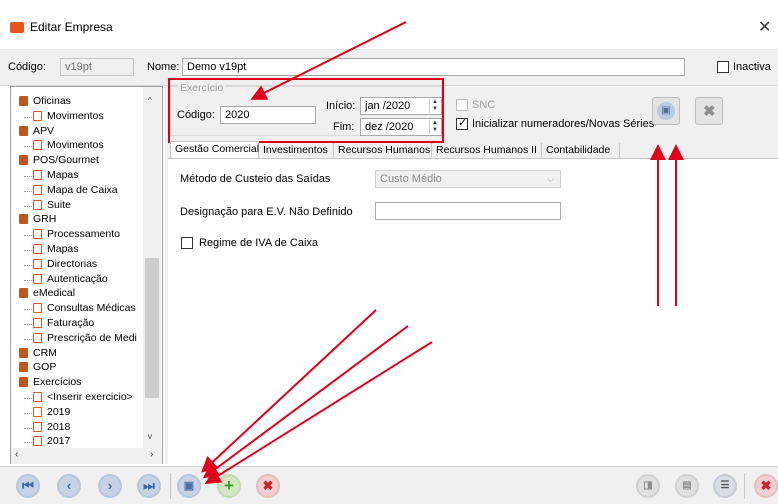 The height and width of the screenshot is (504, 778). I want to click on app-icon, so click(17, 27).